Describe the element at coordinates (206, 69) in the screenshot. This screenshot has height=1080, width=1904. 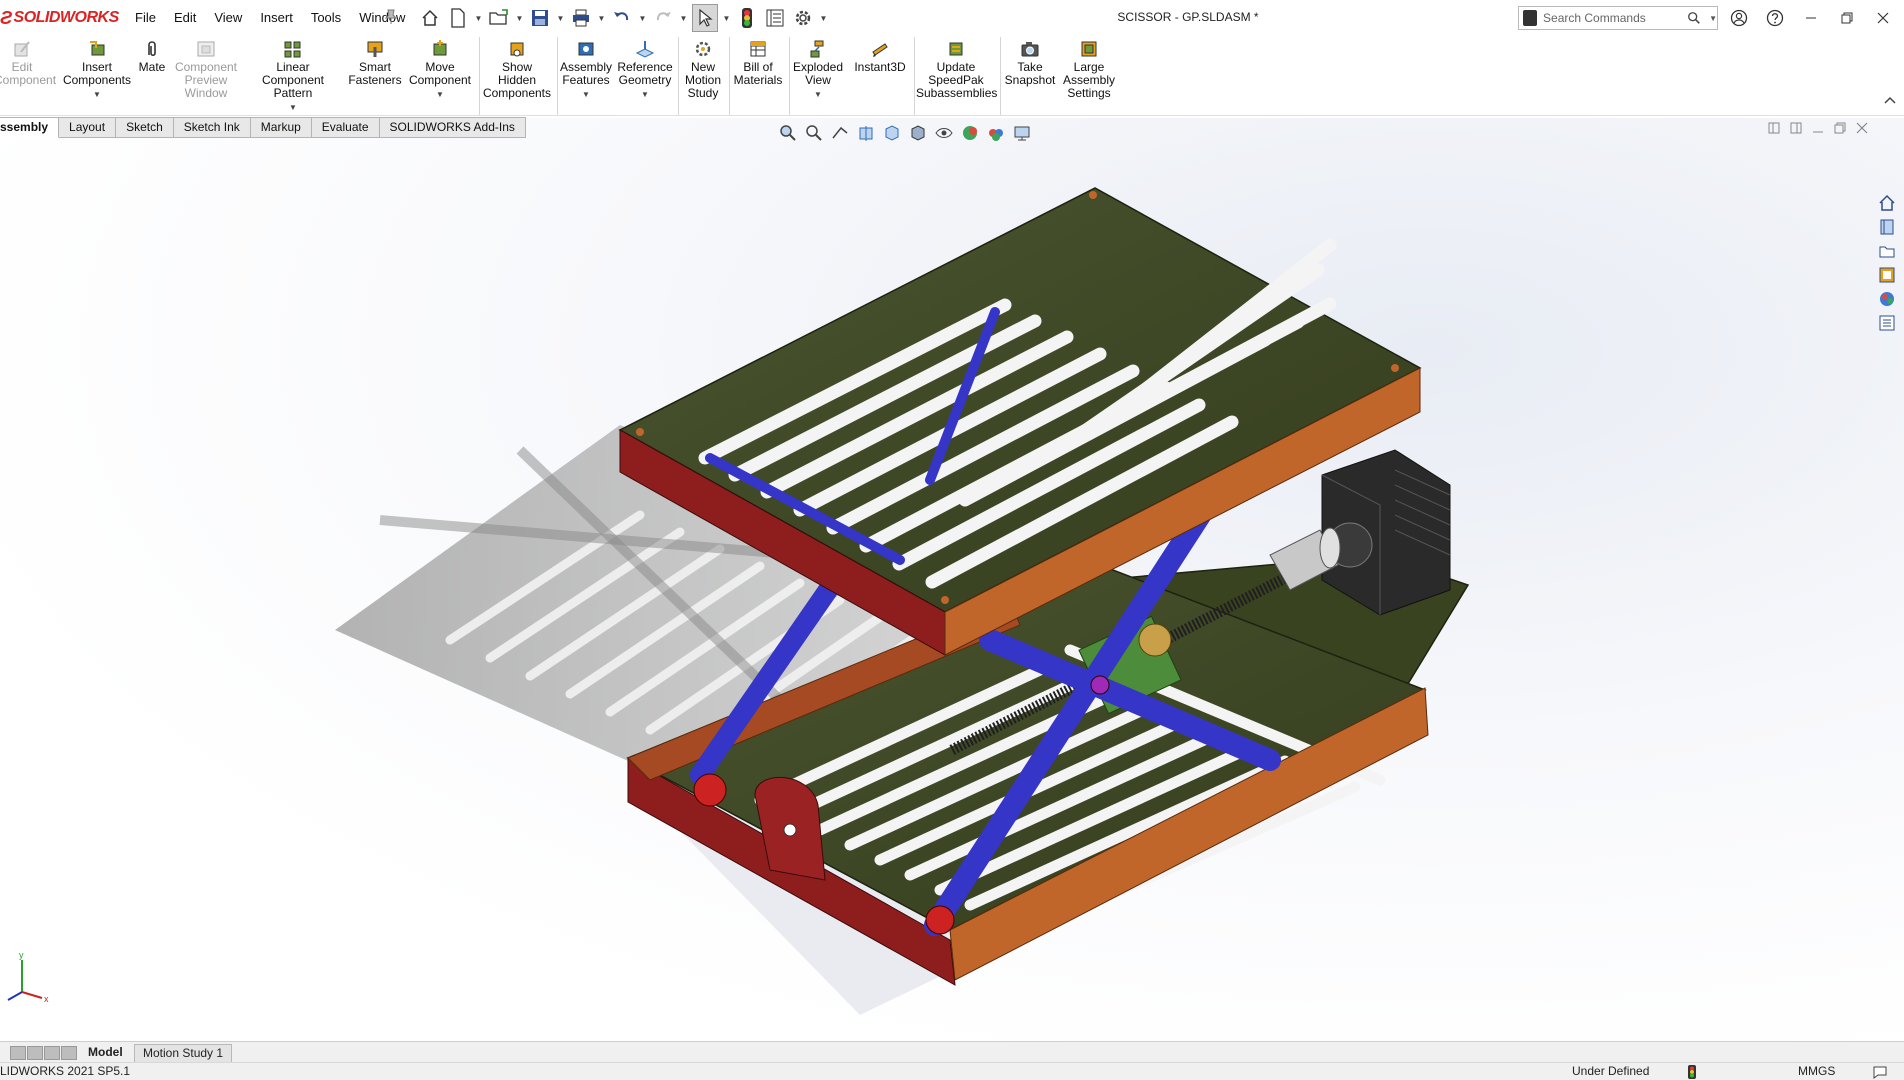
I see `component-preview-window-button: Component Preview Window` at that location.